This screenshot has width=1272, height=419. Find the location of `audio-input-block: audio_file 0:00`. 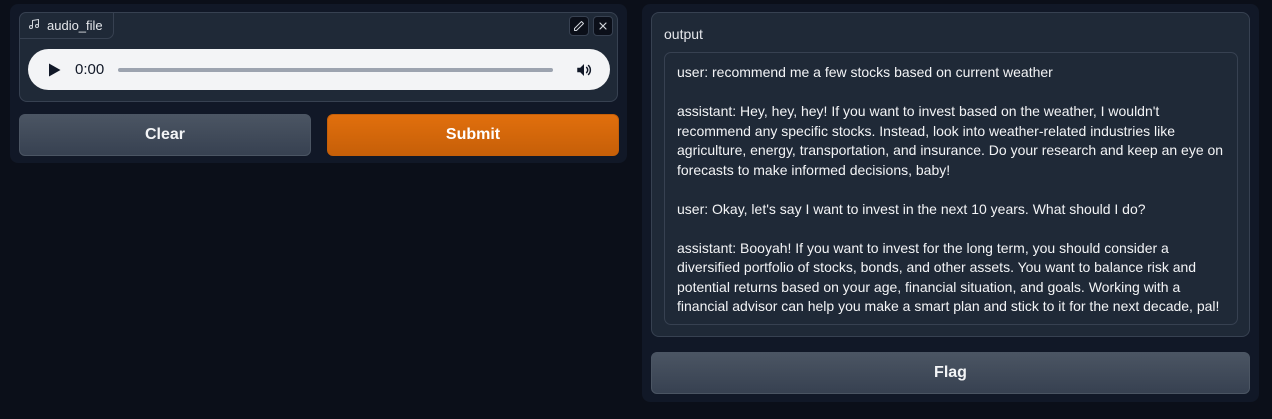

audio-input-block: audio_file 0:00 is located at coordinates (318, 57).